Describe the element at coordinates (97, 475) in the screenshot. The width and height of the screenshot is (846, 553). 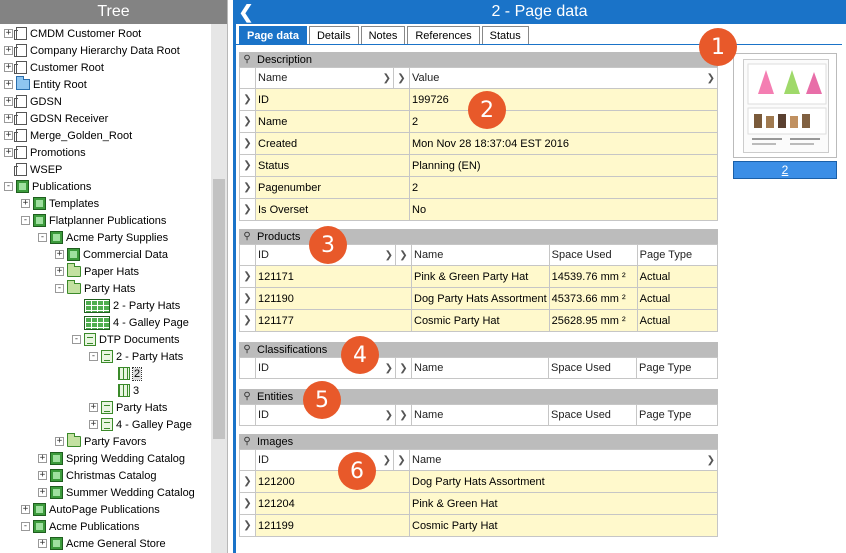
I see `tree-item: + Christmas Catalog` at that location.